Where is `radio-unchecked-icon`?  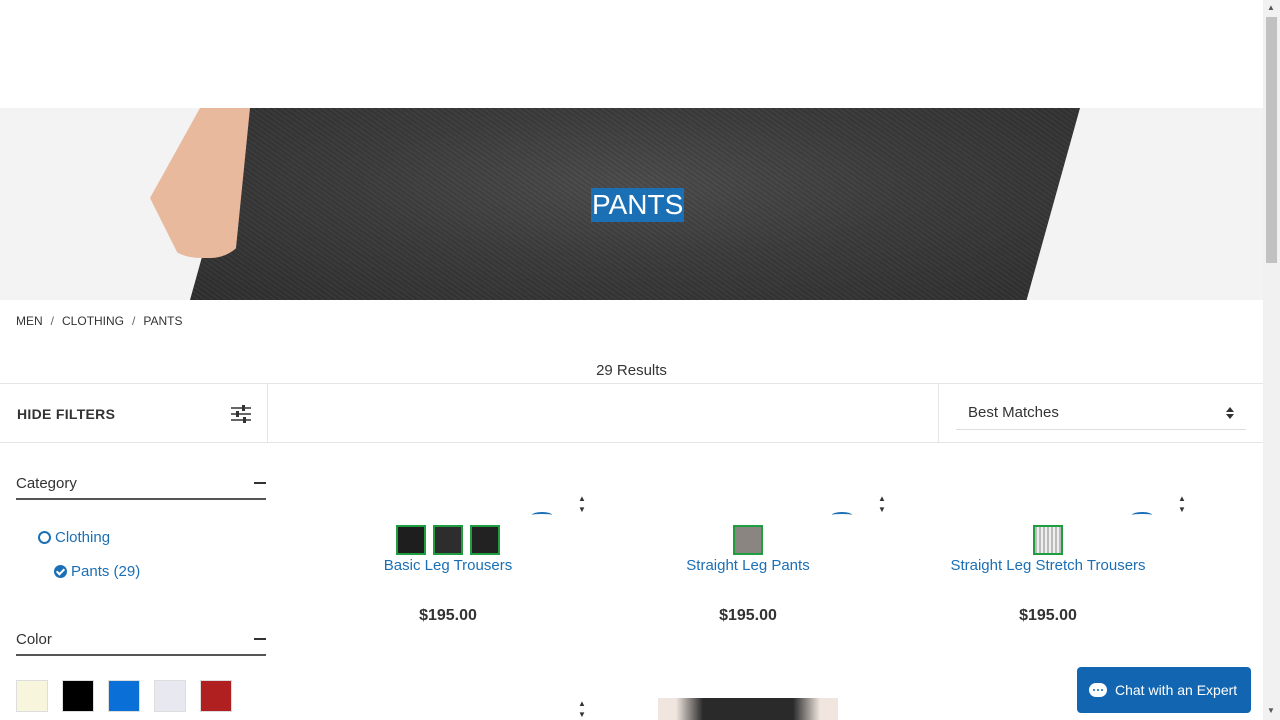 radio-unchecked-icon is located at coordinates (44, 537).